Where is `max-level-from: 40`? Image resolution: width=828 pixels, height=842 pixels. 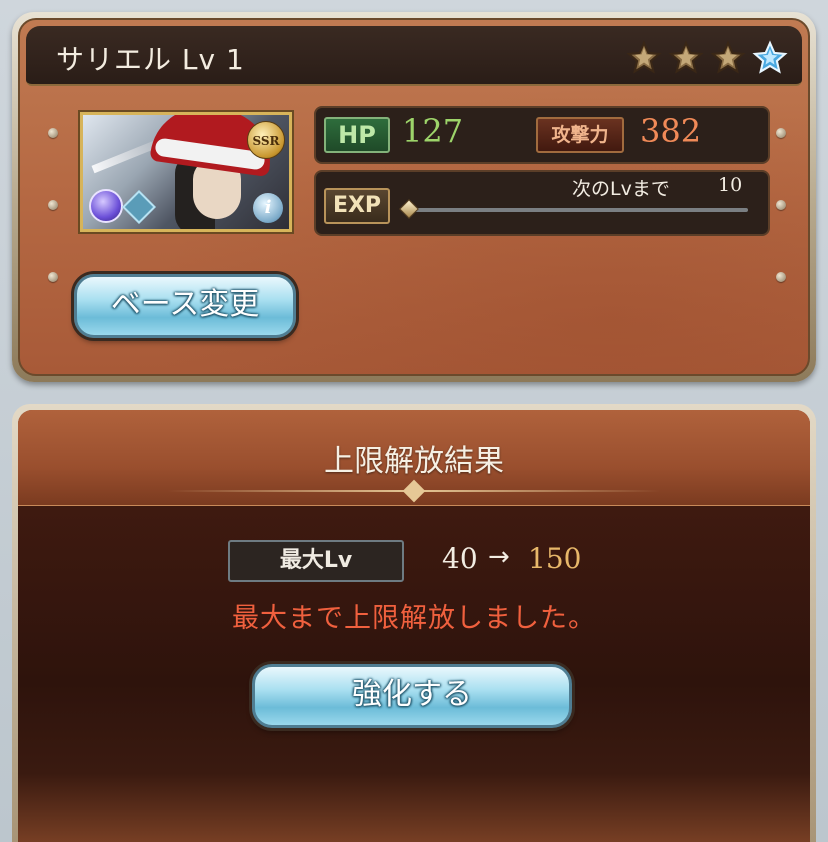 max-level-from: 40 is located at coordinates (460, 558).